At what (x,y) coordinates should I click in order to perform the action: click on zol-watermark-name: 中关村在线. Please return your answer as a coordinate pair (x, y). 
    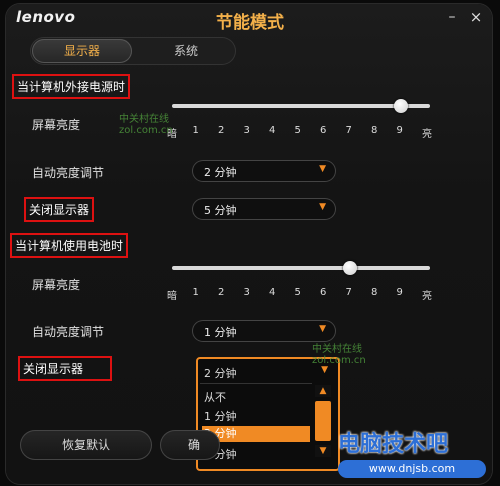
    Looking at the image, I should click on (144, 119).